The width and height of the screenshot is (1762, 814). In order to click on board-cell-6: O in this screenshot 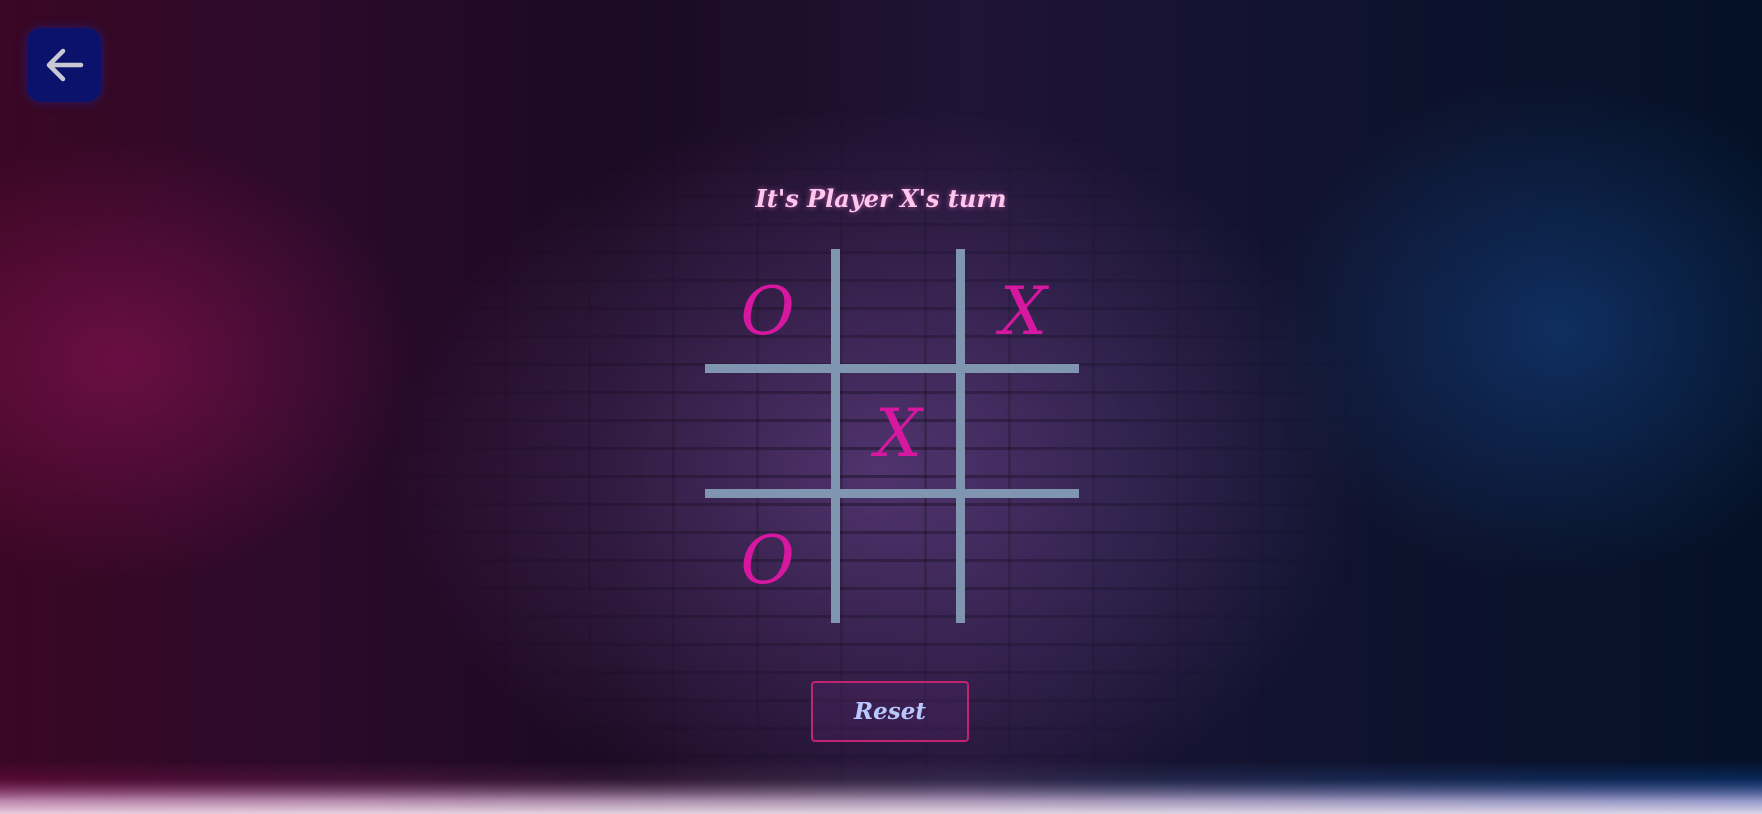, I will do `click(767, 560)`.